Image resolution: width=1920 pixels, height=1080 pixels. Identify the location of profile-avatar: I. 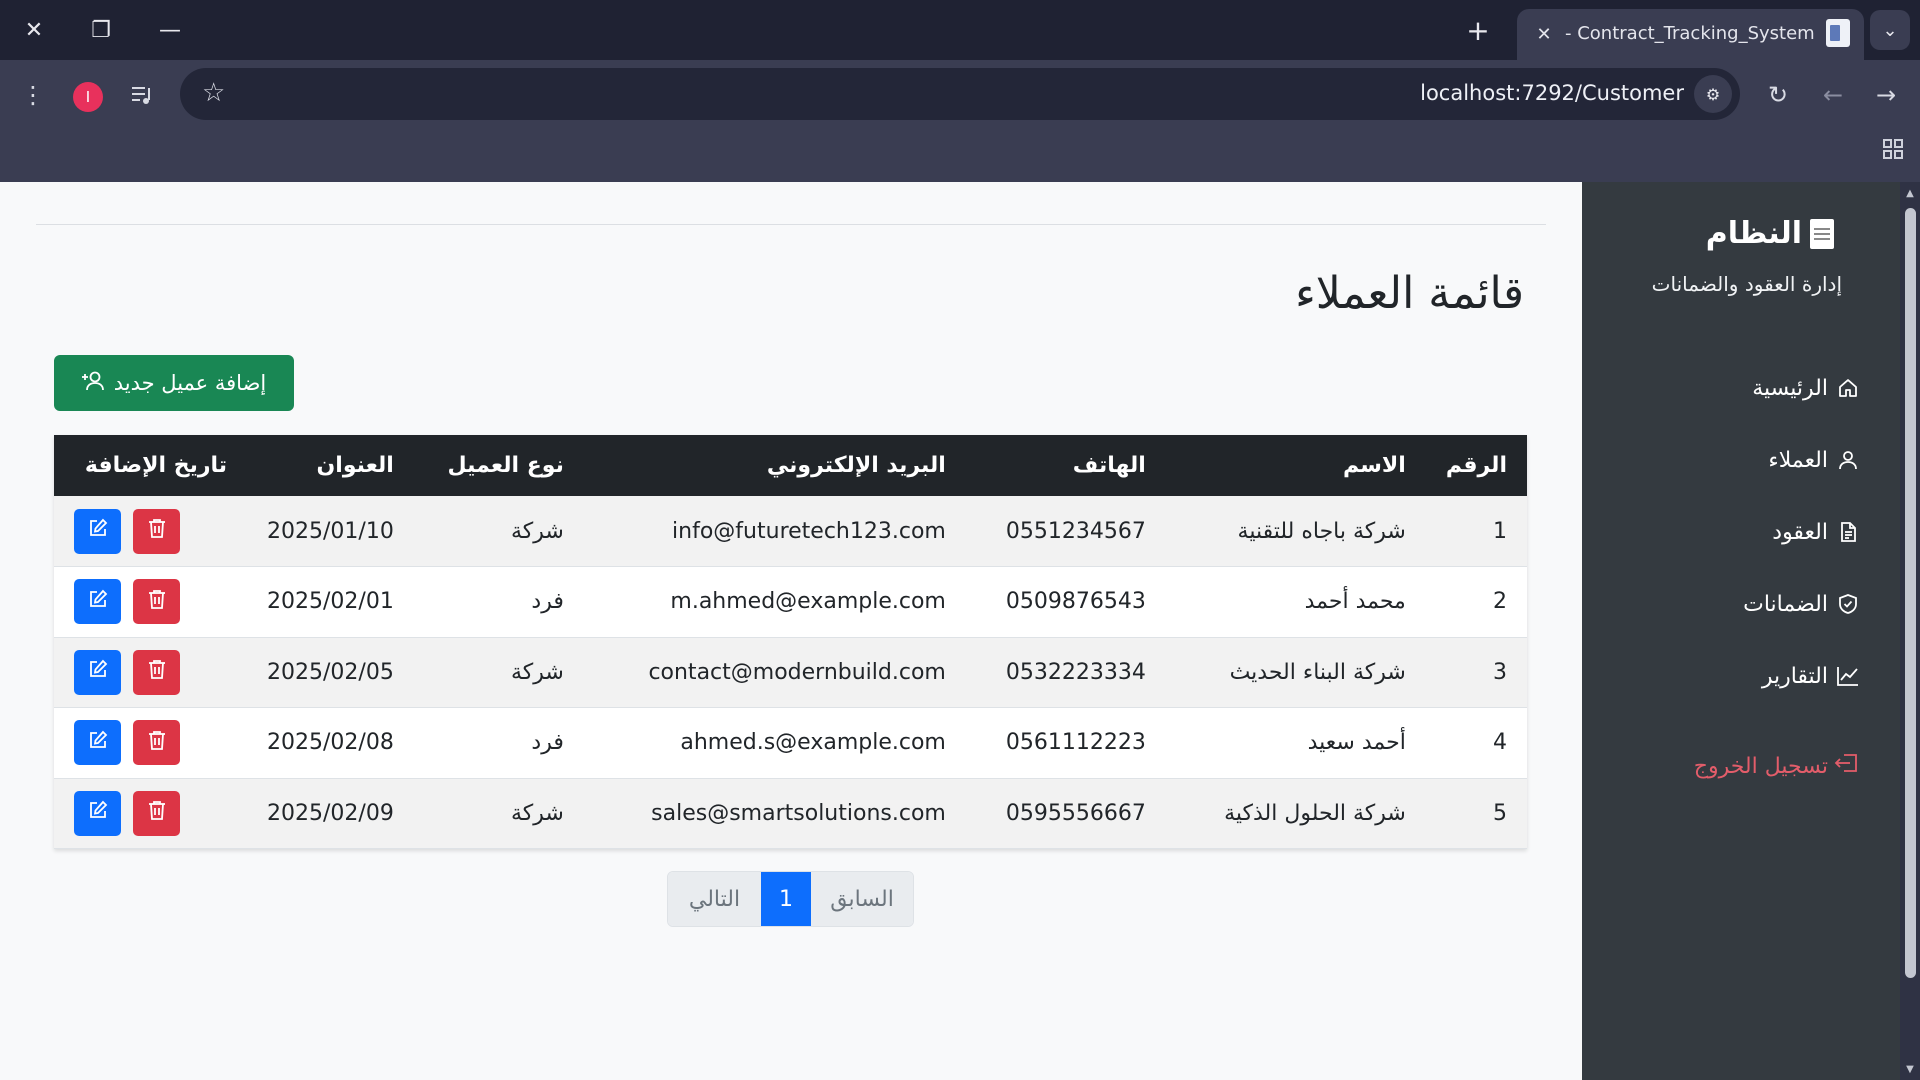
(88, 97).